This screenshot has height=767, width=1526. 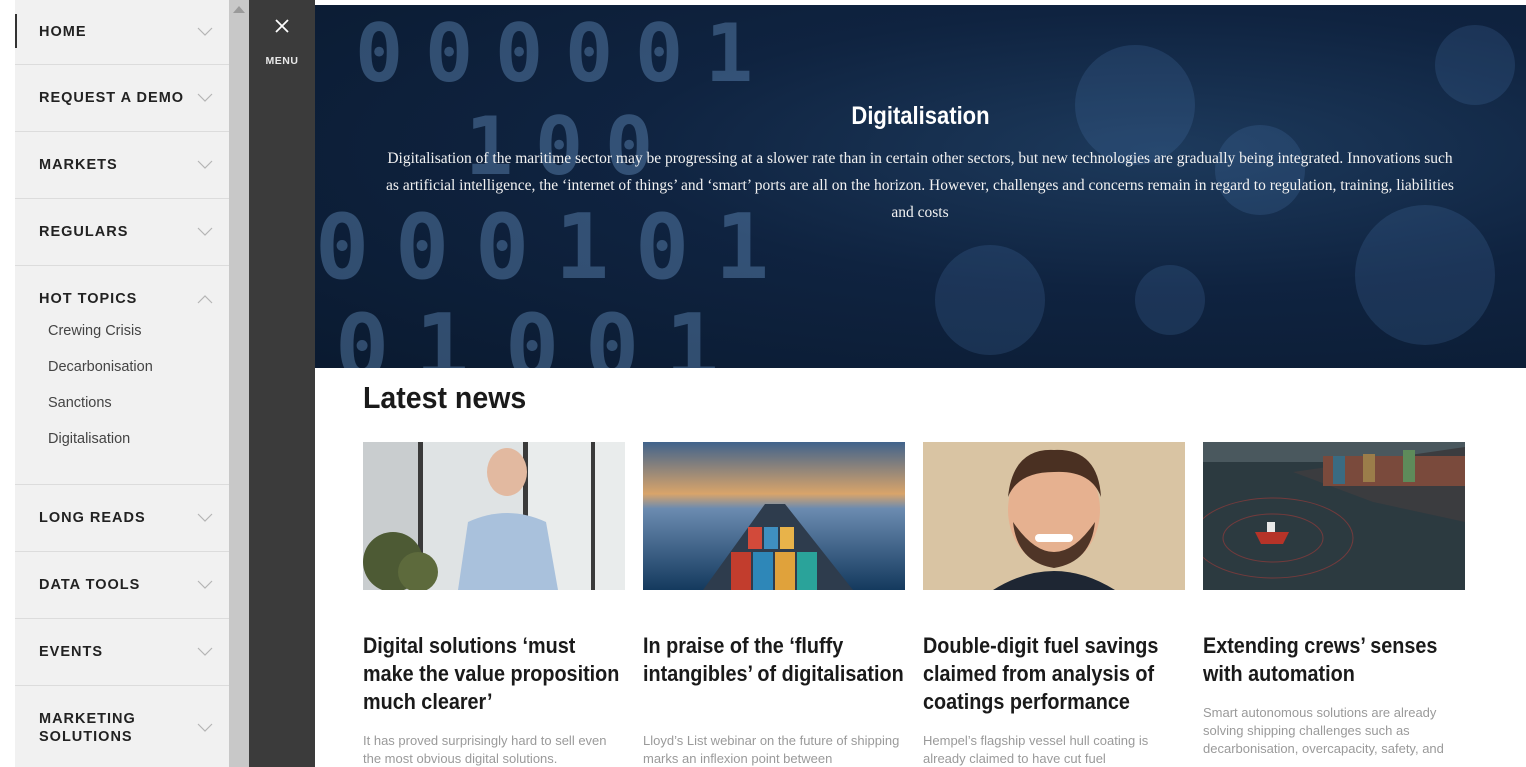 I want to click on close-menu-button: MENU, so click(x=282, y=42).